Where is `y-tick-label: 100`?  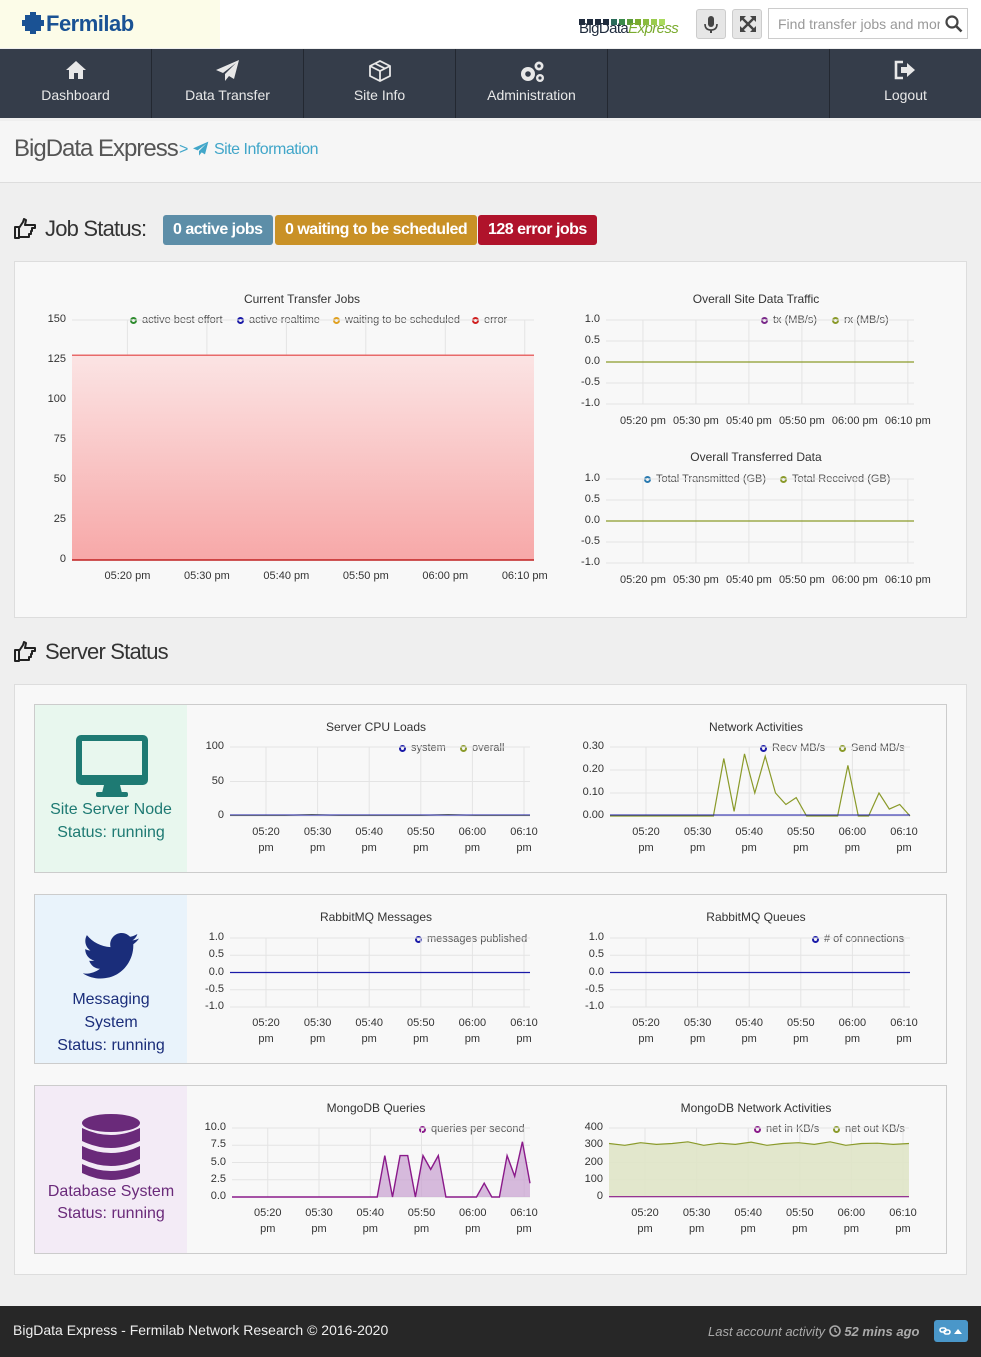 y-tick-label: 100 is located at coordinates (214, 746).